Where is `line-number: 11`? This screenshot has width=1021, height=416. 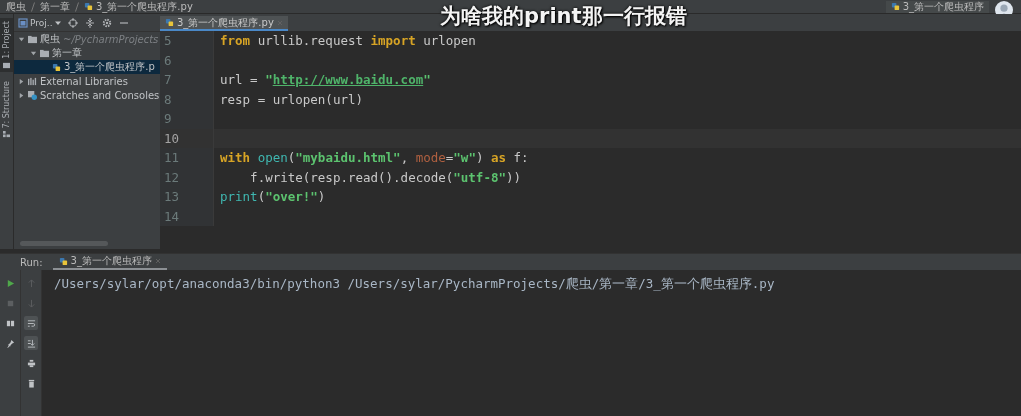
line-number: 11 is located at coordinates (187, 158).